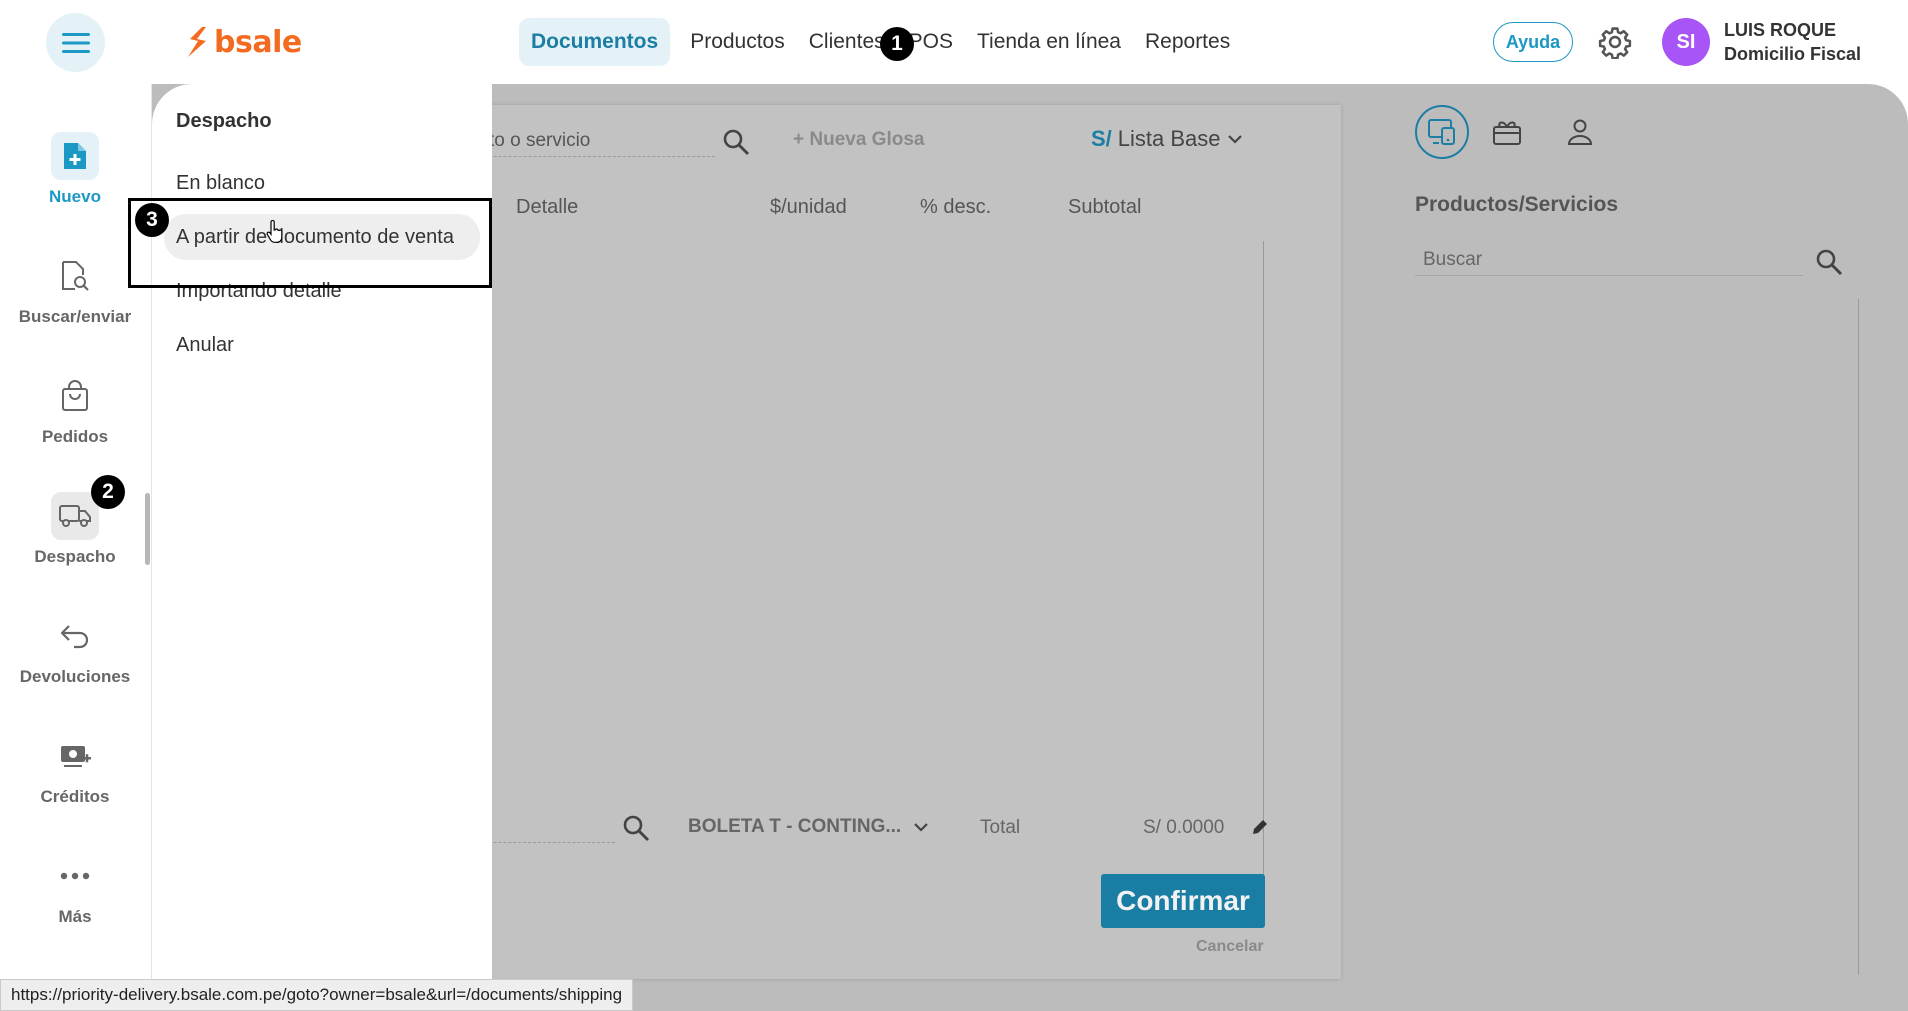 This screenshot has width=1908, height=1011. Describe the element at coordinates (1615, 42) in the screenshot. I see `gear-icon` at that location.